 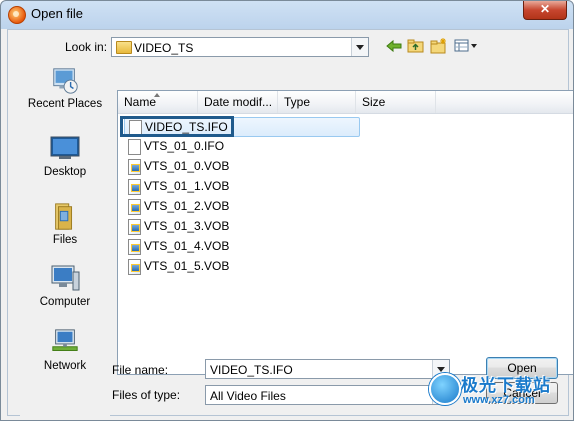 What do you see at coordinates (65, 172) in the screenshot?
I see `place-label: Desktop` at bounding box center [65, 172].